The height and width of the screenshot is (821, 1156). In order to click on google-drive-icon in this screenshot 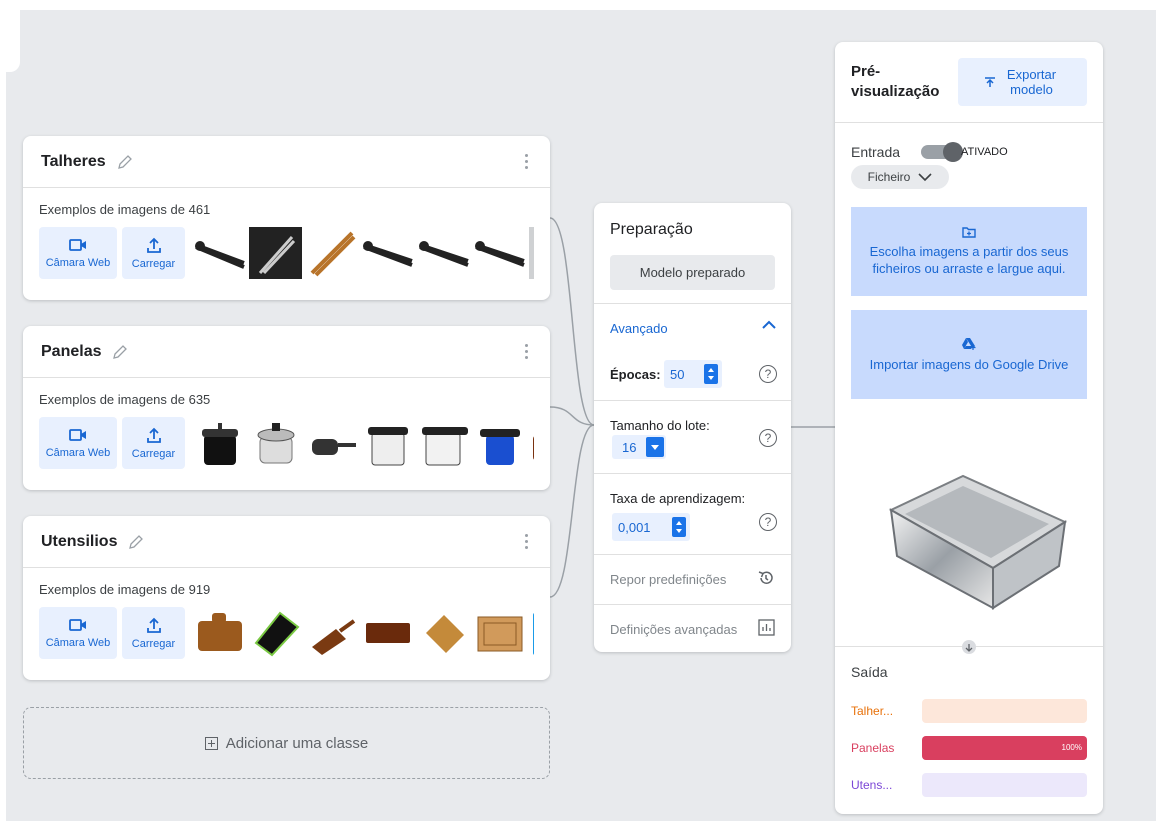, I will do `click(969, 343)`.